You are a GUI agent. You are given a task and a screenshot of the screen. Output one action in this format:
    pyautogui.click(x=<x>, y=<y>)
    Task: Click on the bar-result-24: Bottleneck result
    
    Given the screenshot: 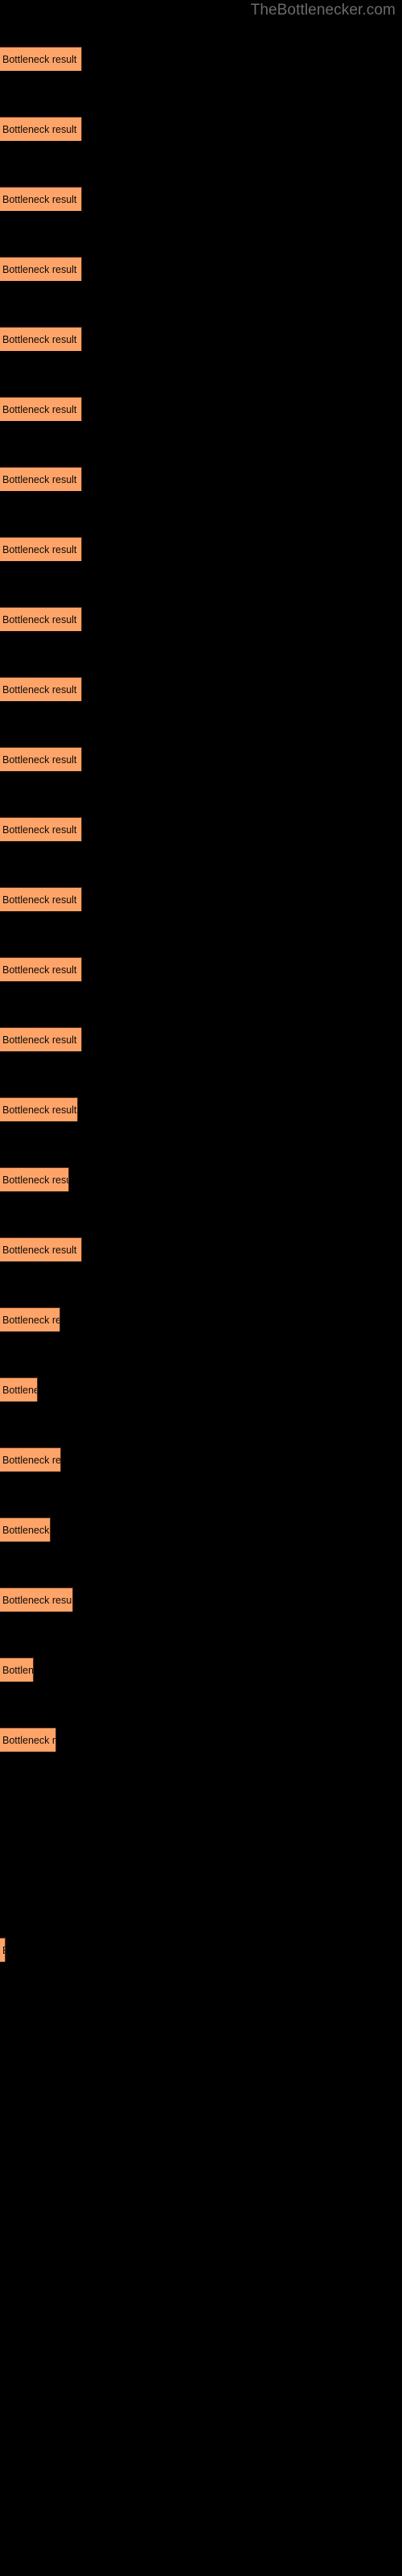 What is the action you would take?
    pyautogui.click(x=17, y=1669)
    